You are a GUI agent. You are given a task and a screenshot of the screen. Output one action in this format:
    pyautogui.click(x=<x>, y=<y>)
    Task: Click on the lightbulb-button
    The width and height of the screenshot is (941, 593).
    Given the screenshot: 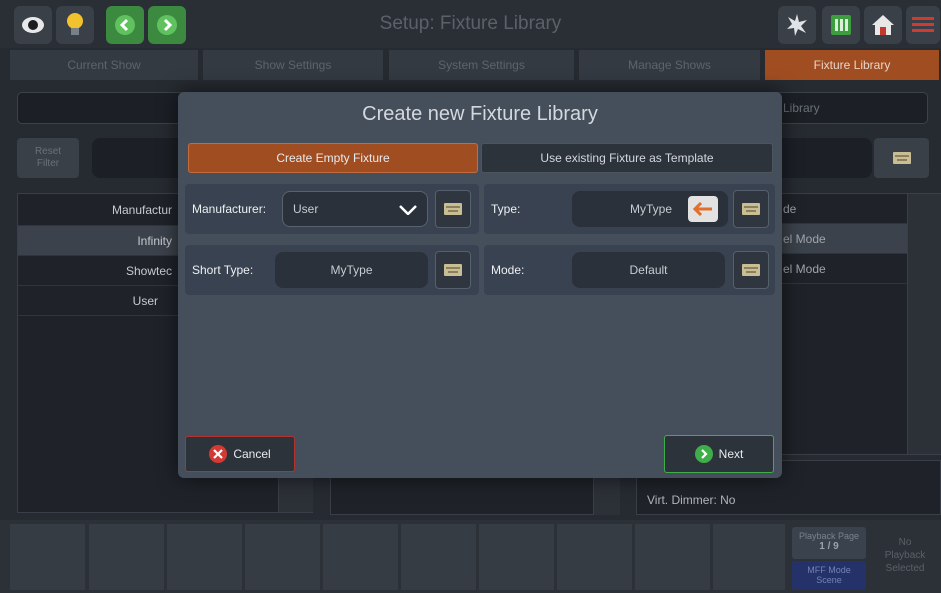 What is the action you would take?
    pyautogui.click(x=75, y=25)
    